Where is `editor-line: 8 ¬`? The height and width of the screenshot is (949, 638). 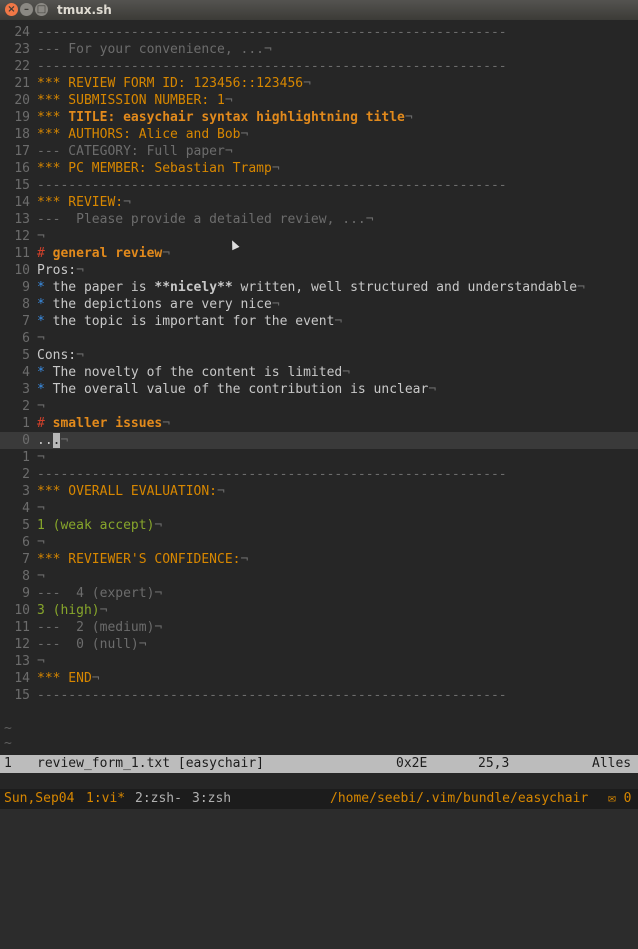
editor-line: 8 ¬ is located at coordinates (319, 576).